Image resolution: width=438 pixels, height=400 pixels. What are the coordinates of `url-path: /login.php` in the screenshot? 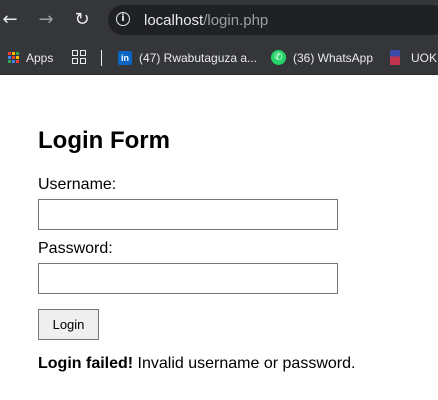 It's located at (236, 20).